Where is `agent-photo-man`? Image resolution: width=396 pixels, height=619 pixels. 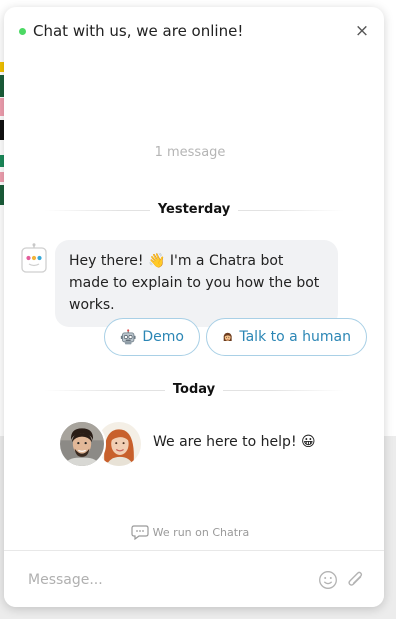 agent-photo-man is located at coordinates (82, 444).